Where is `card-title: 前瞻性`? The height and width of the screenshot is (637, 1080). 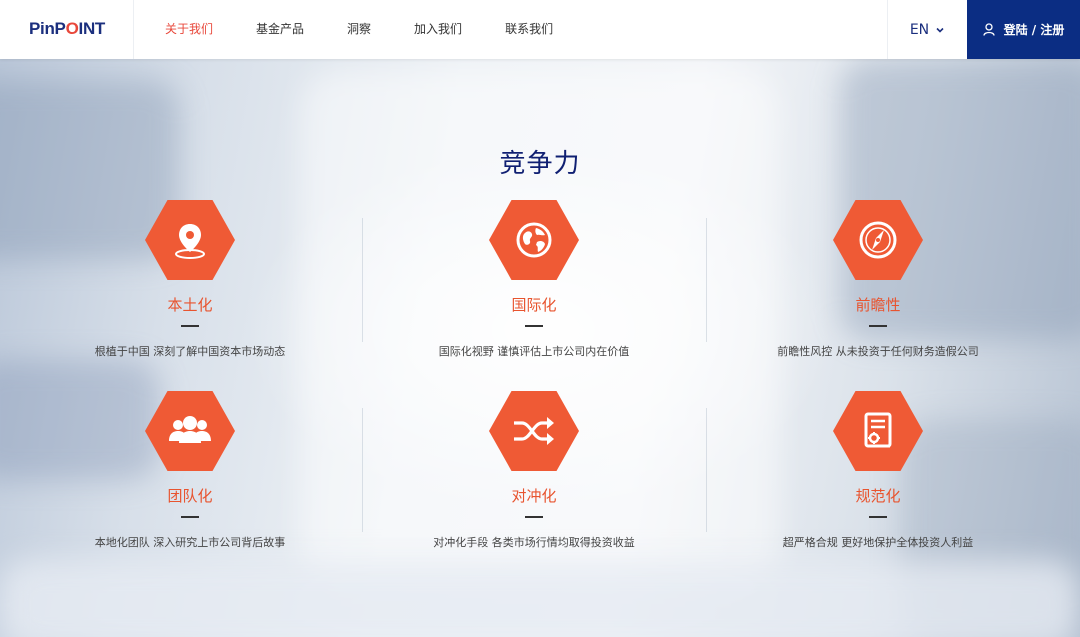 card-title: 前瞻性 is located at coordinates (878, 305).